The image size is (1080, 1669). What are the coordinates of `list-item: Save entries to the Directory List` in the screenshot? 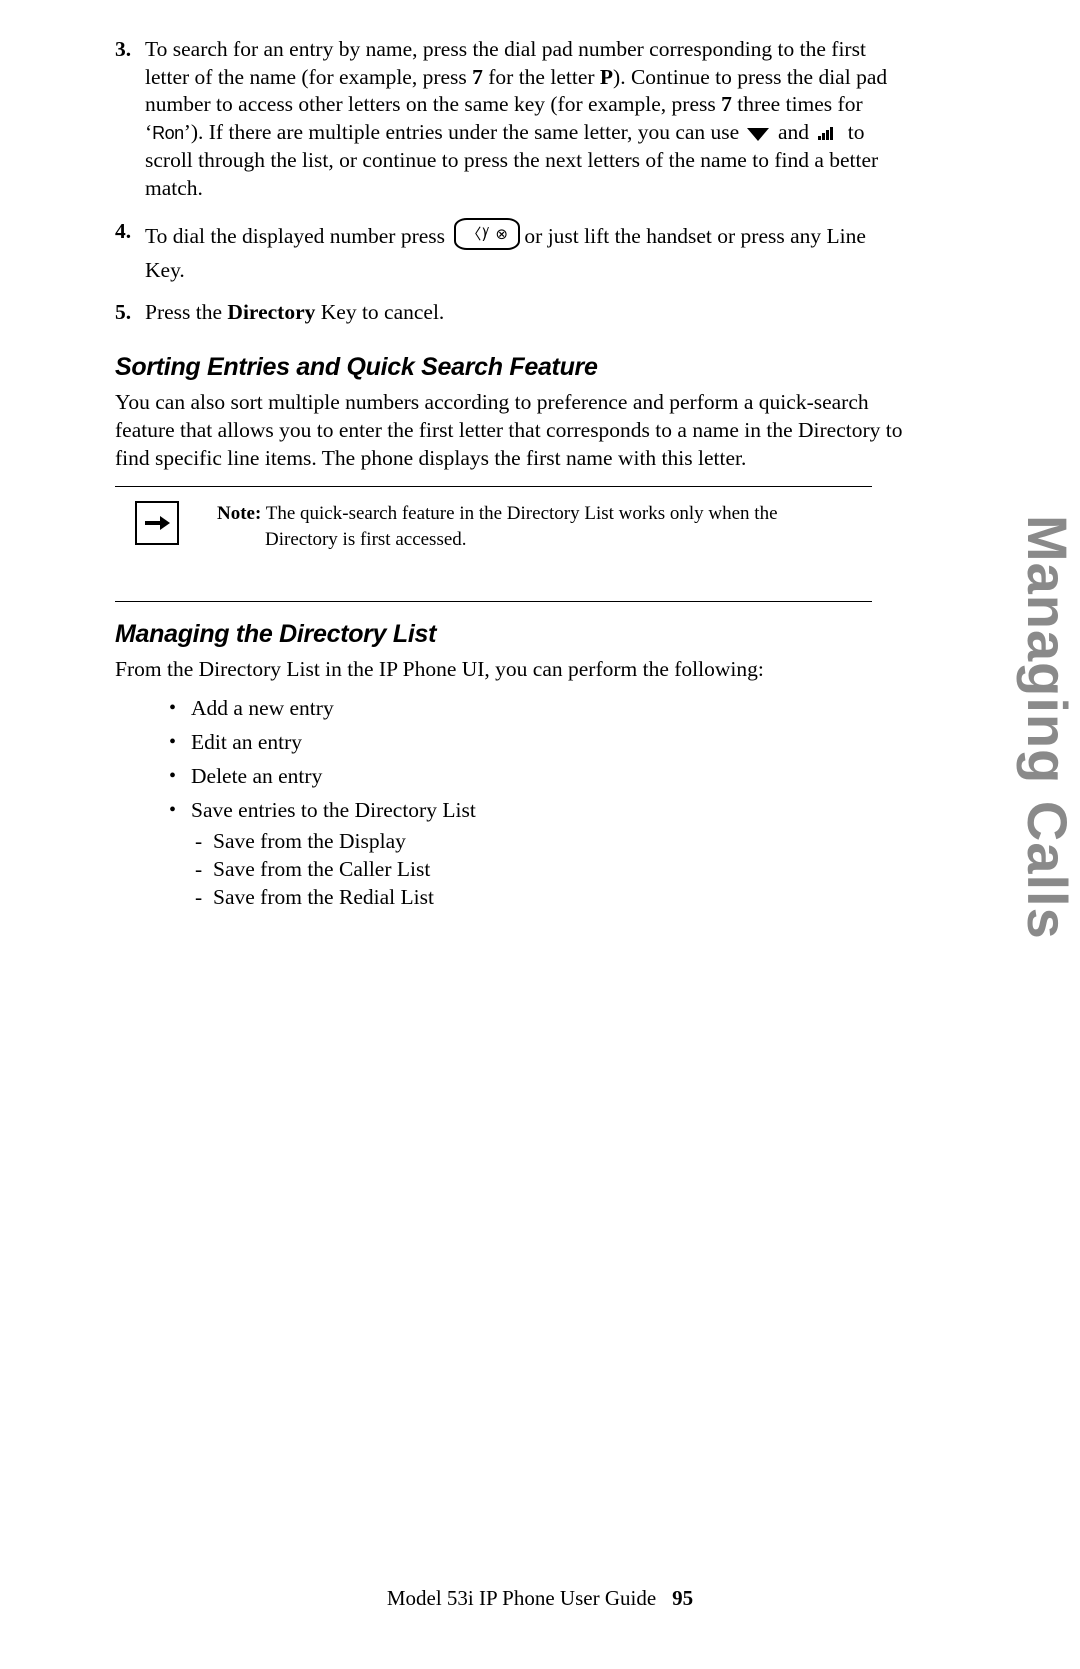 It's located at (534, 810).